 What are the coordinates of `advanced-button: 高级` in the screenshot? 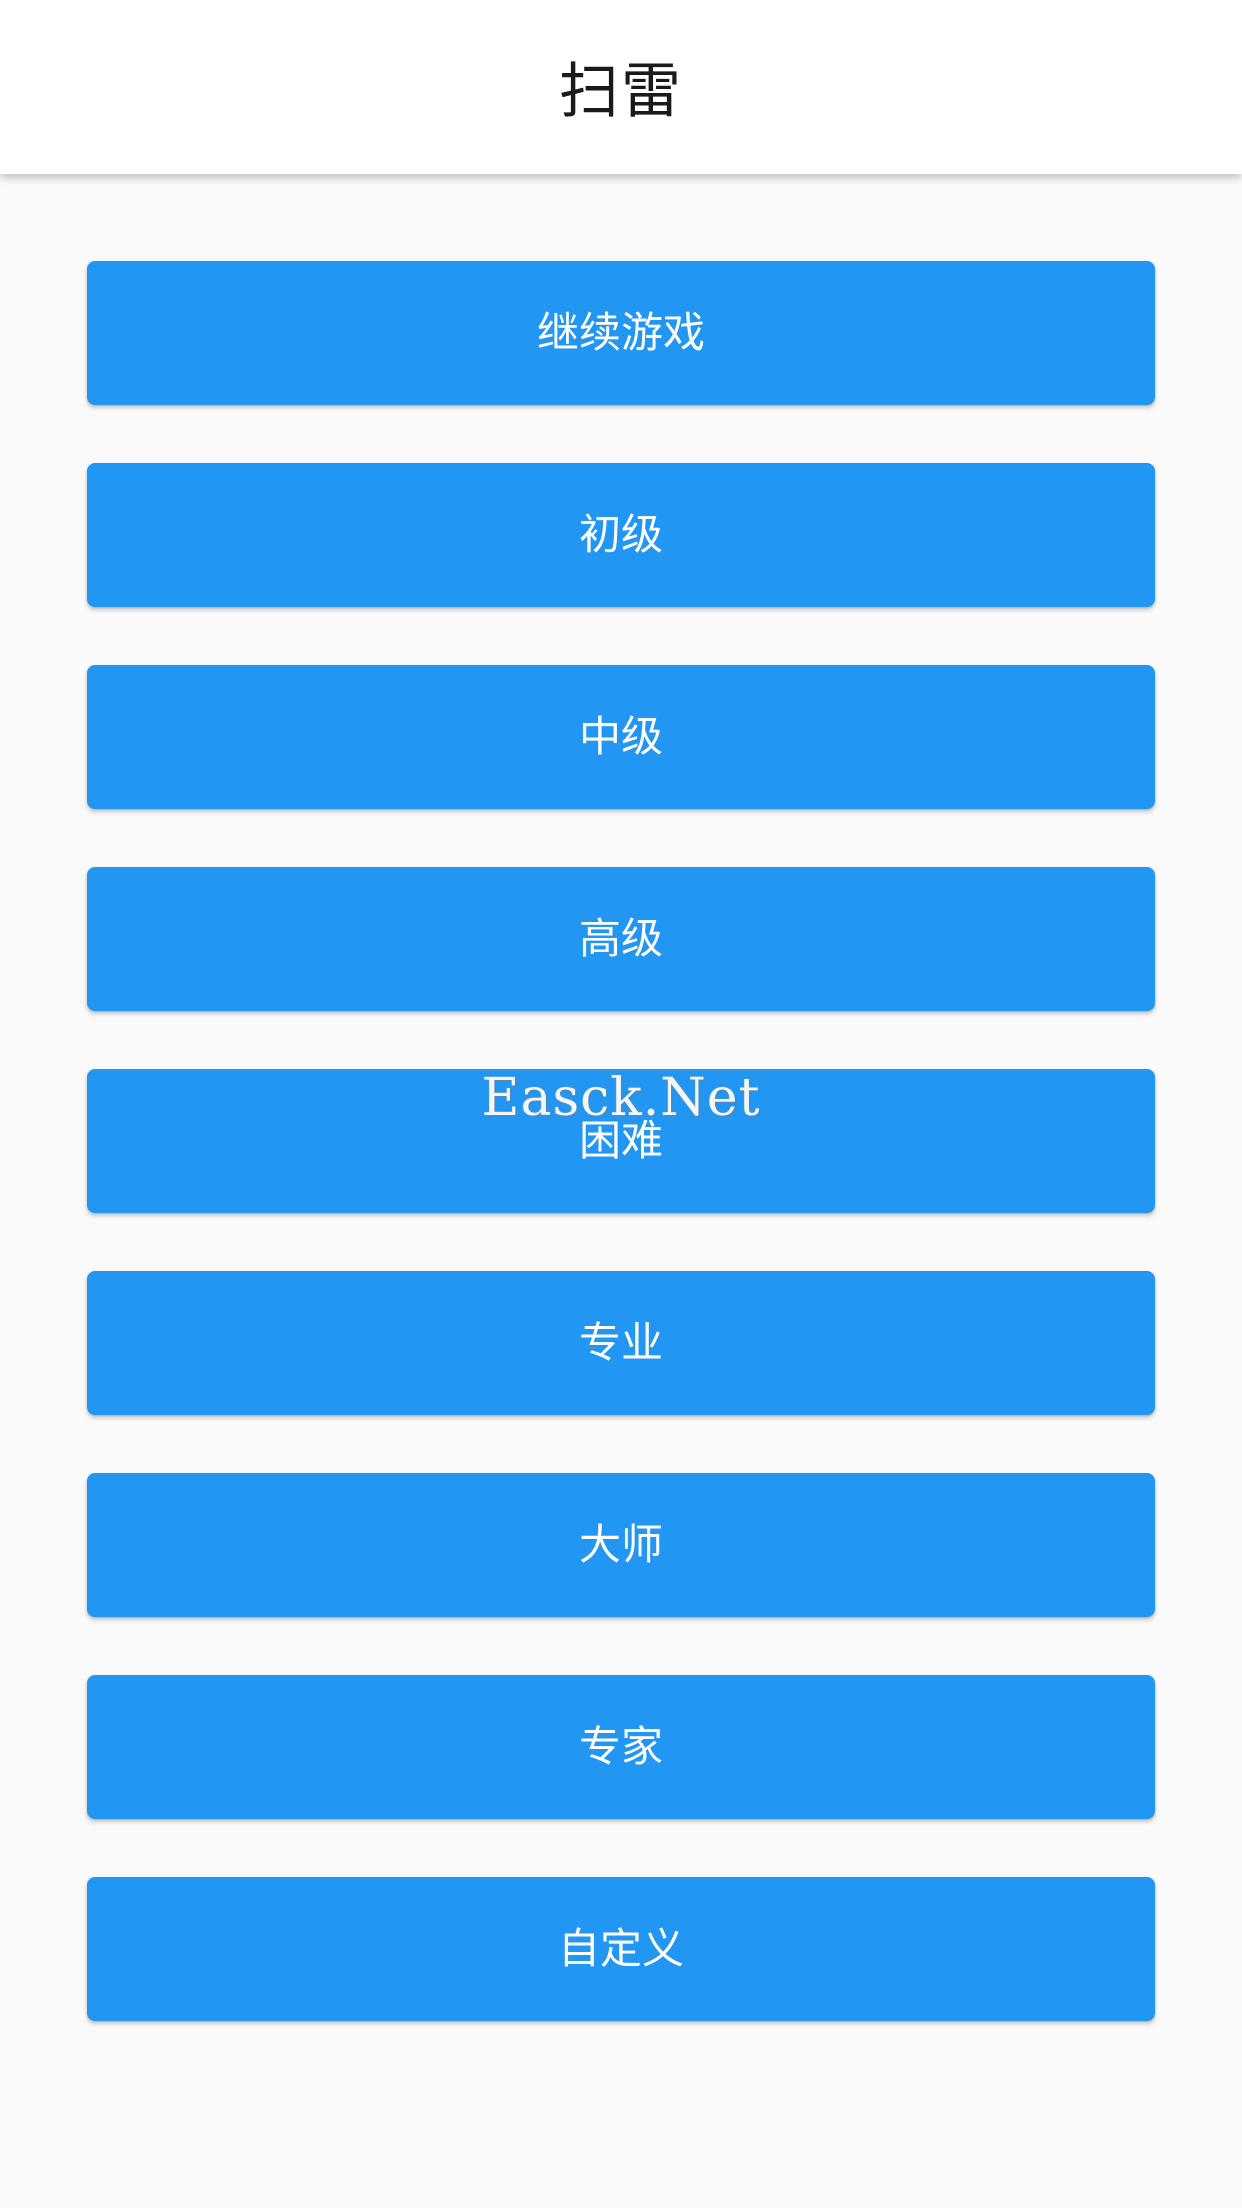 It's located at (621, 939).